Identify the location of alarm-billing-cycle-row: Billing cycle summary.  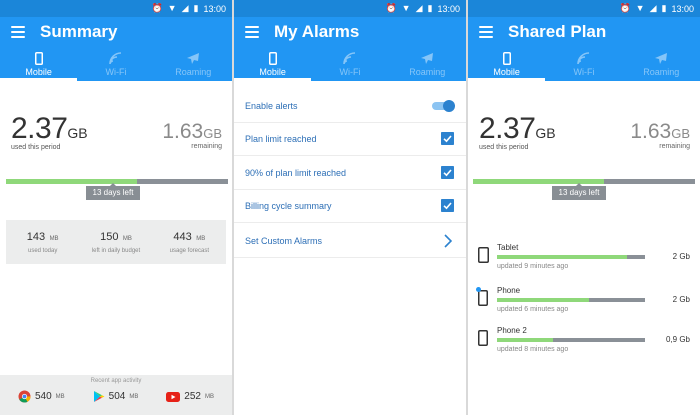
(350, 206).